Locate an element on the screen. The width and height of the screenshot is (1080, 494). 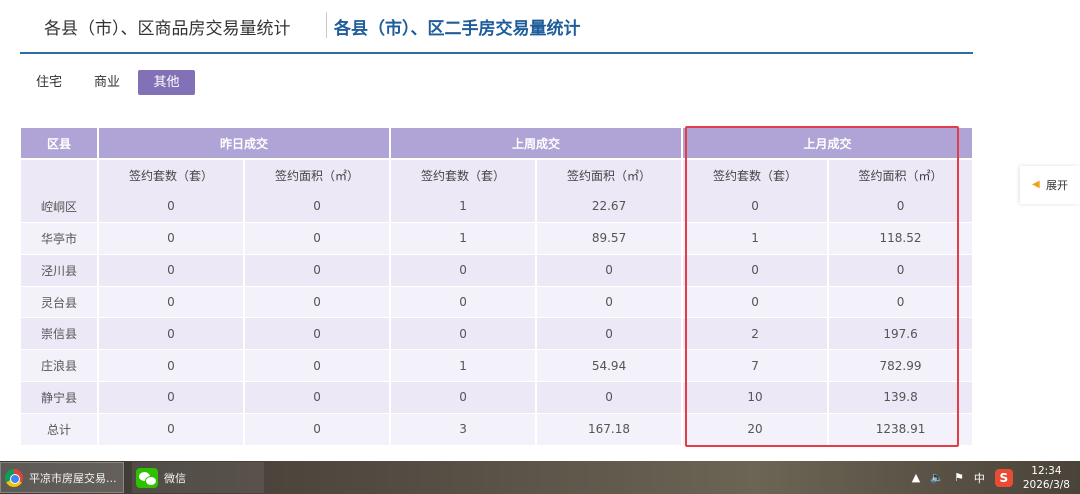
action-center-flag-icon: ⚑ is located at coordinates (959, 477).